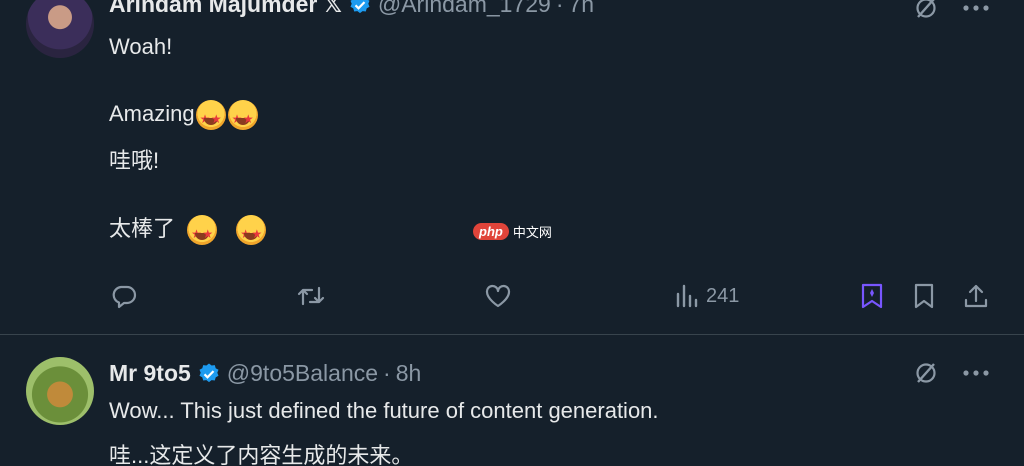 This screenshot has width=1024, height=466. Describe the element at coordinates (581, 9) in the screenshot. I see `timestamp: 7h` at that location.